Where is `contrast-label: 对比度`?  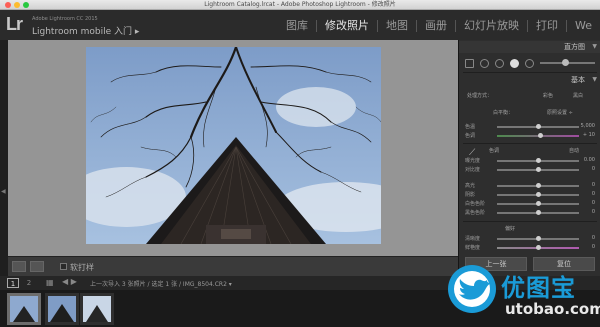
contrast-label: 对比度 is located at coordinates (473, 170).